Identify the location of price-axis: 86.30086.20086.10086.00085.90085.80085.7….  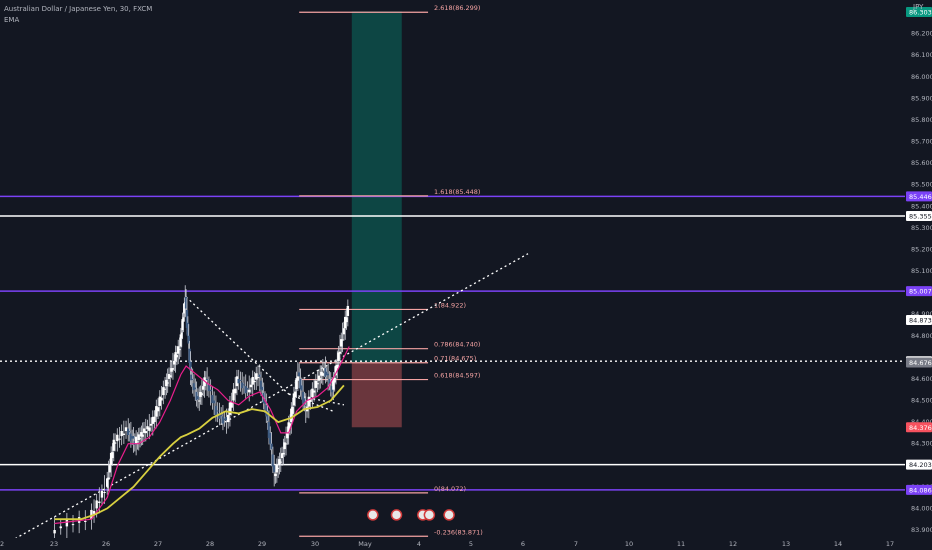
(918, 275).